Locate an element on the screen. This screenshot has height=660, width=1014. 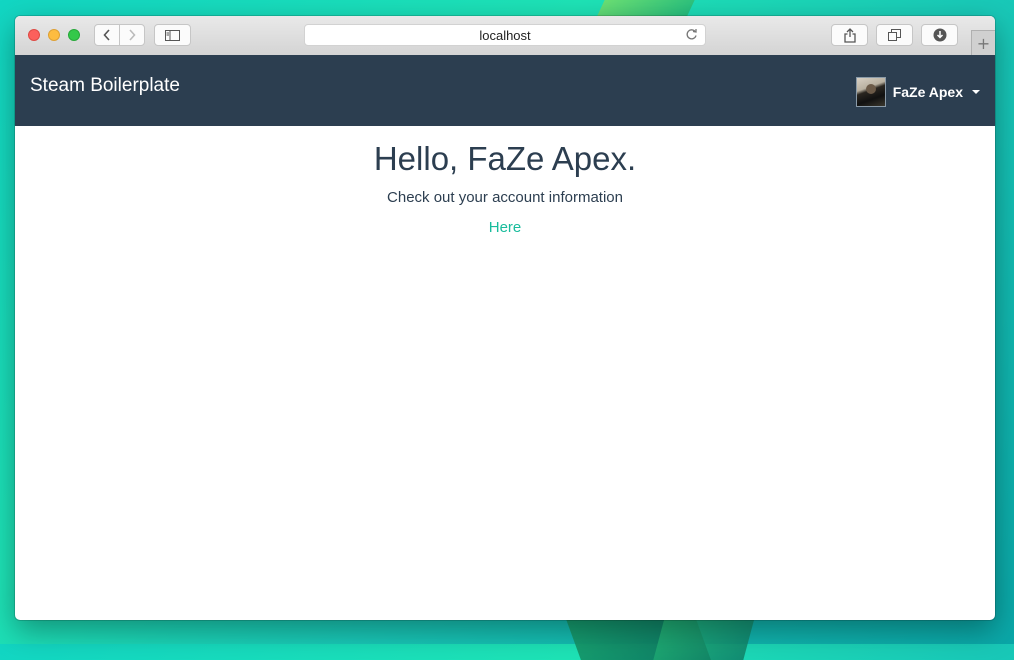
account-info-text: Check out your account information is located at coordinates (505, 197).